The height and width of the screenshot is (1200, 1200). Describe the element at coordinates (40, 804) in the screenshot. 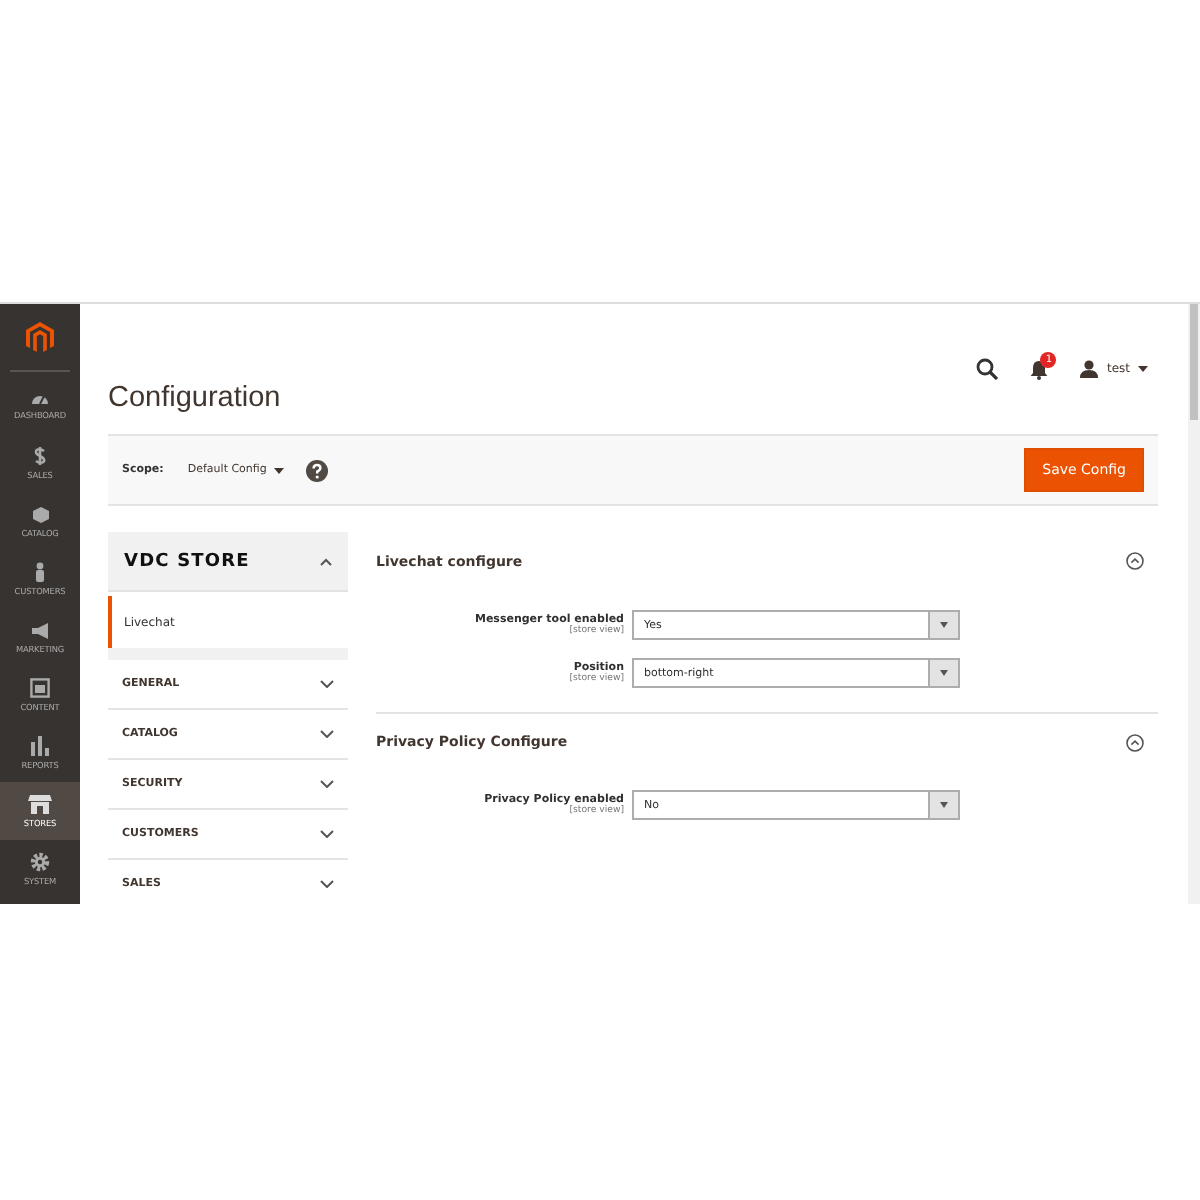

I see `store-icon` at that location.